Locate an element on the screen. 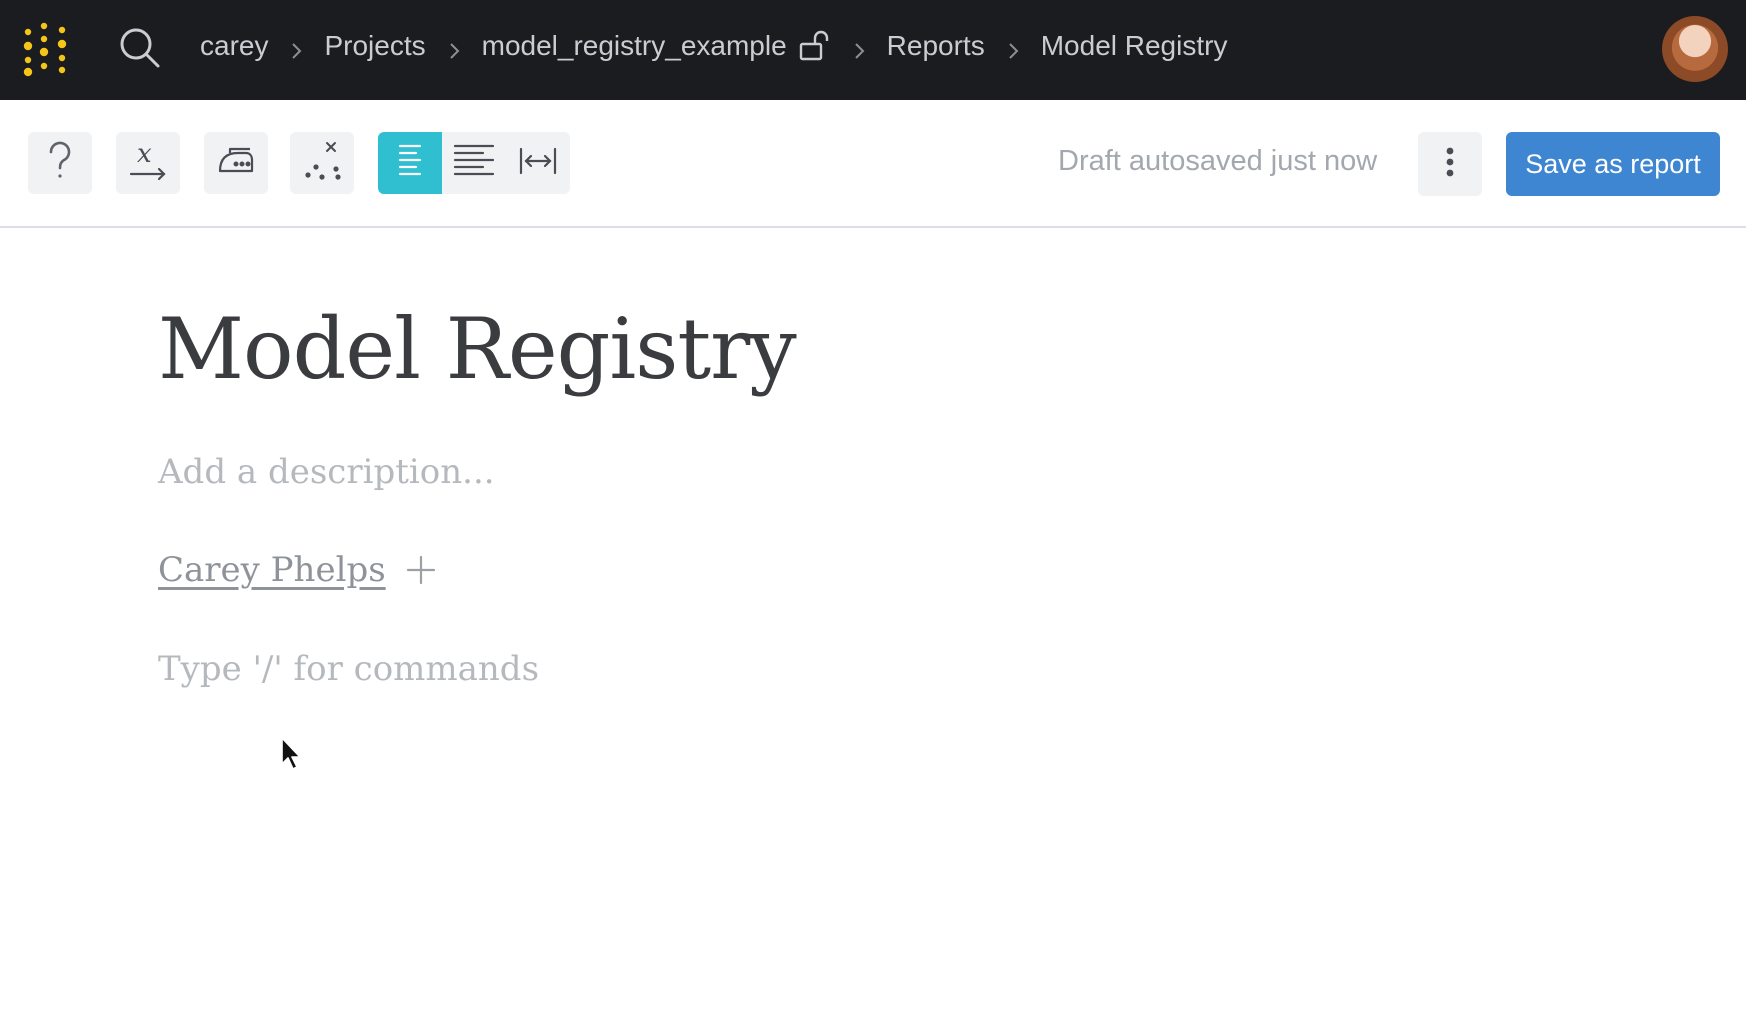  dots-logo-icon is located at coordinates (48, 50).